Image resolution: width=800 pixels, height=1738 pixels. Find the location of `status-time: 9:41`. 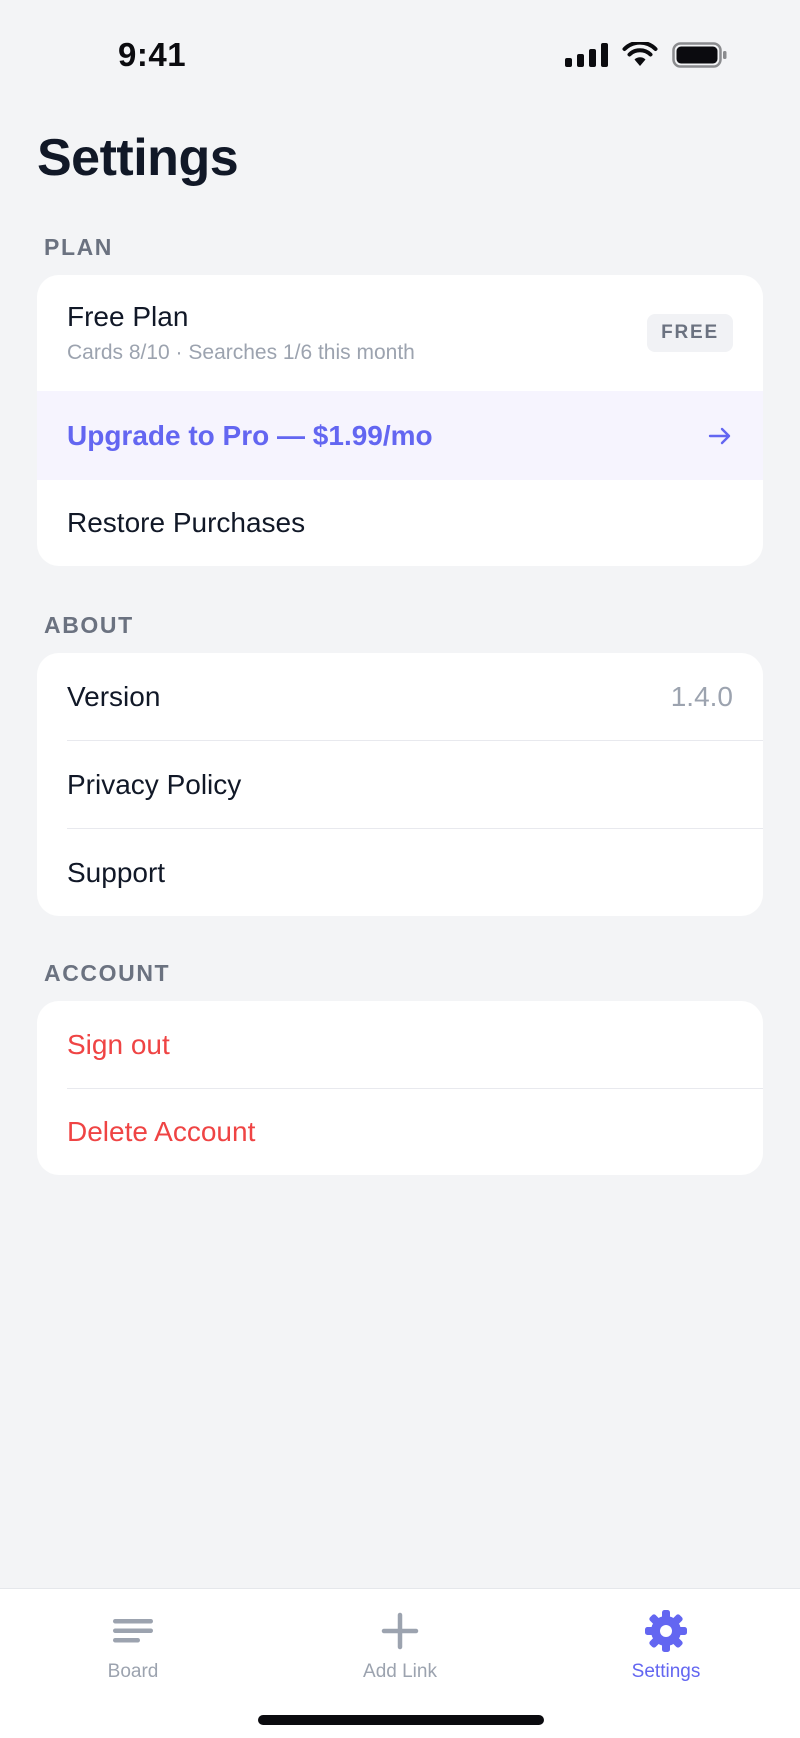

status-time: 9:41 is located at coordinates (152, 54).